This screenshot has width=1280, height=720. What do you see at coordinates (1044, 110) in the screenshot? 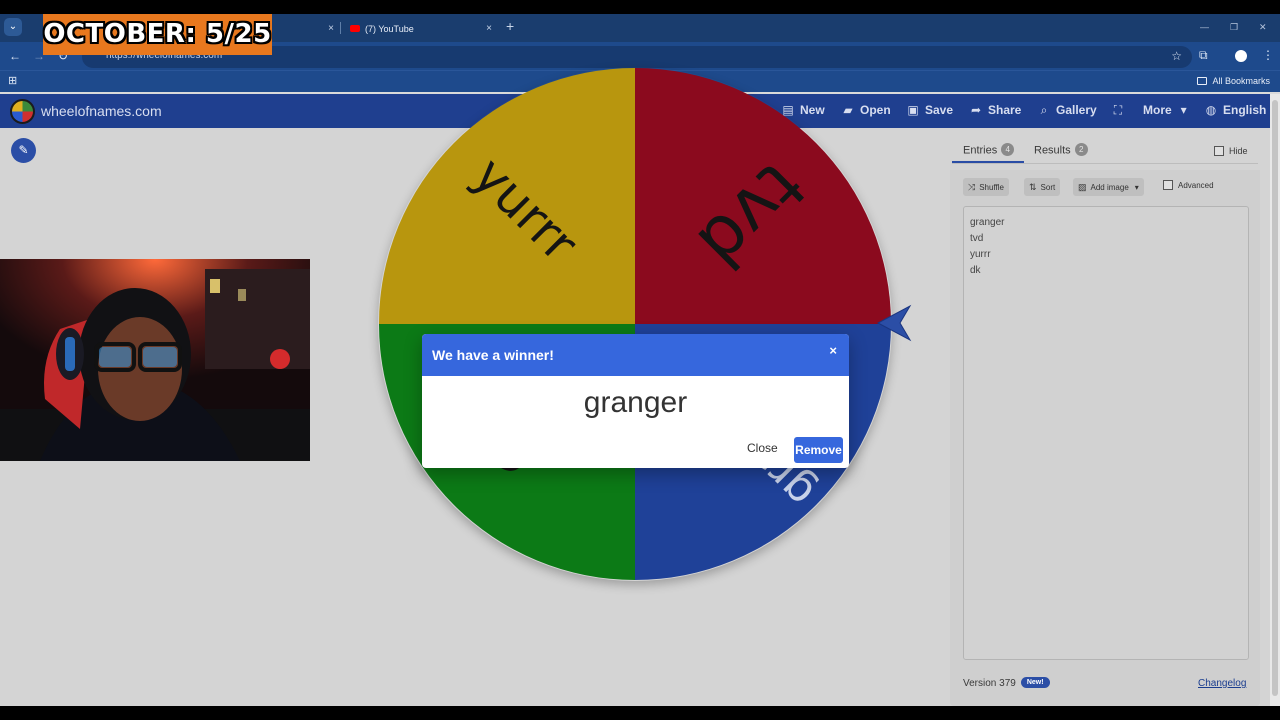
I see `search-icon: ⌕` at bounding box center [1044, 110].